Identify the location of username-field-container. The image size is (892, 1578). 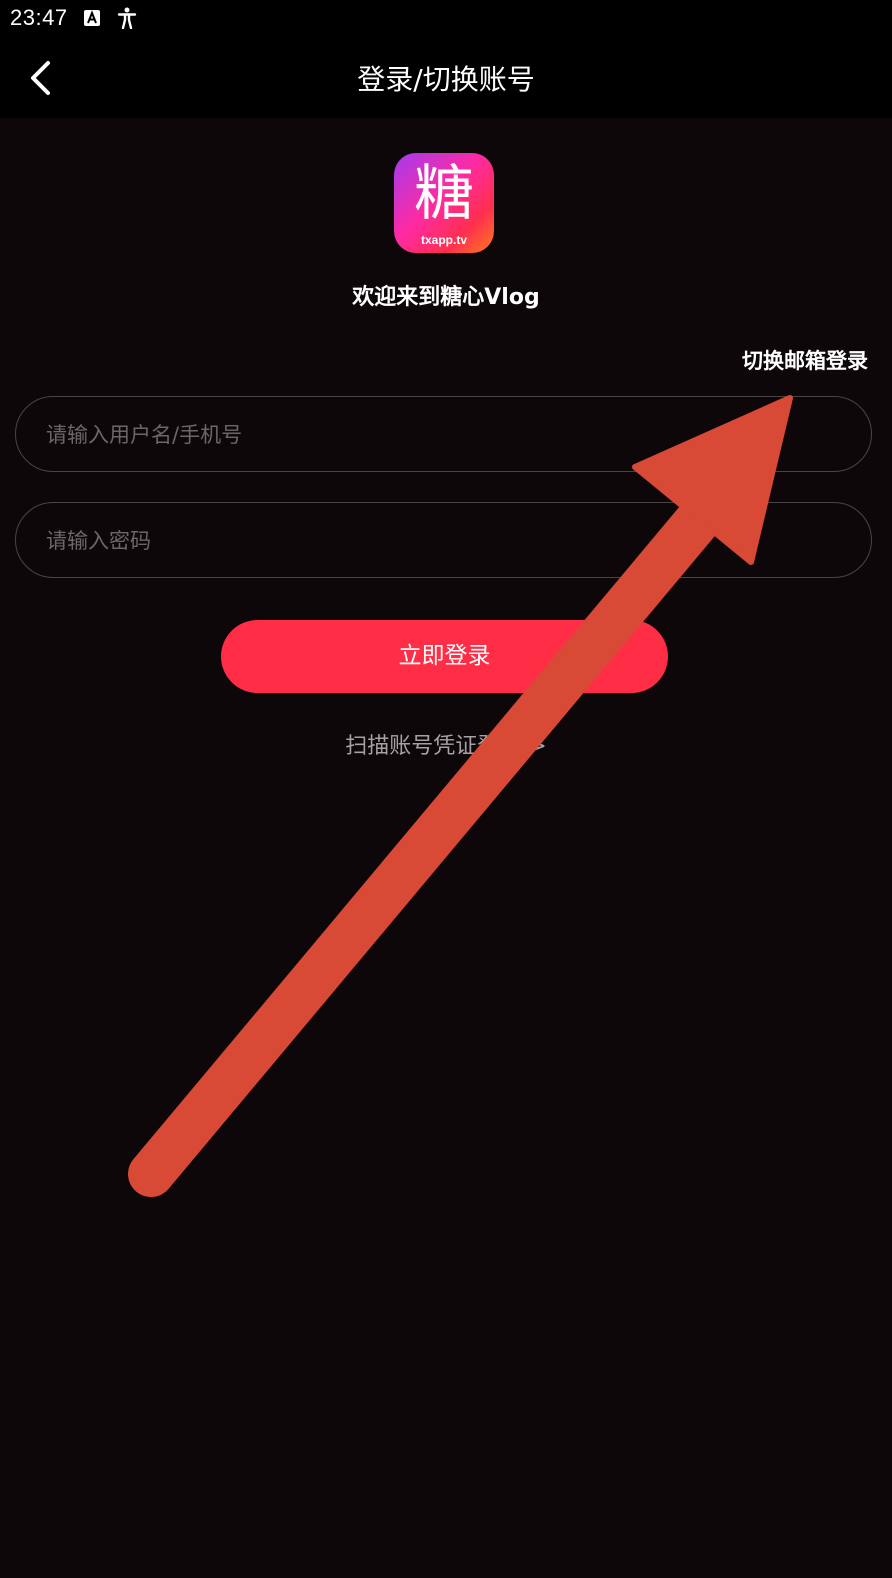
(443, 434).